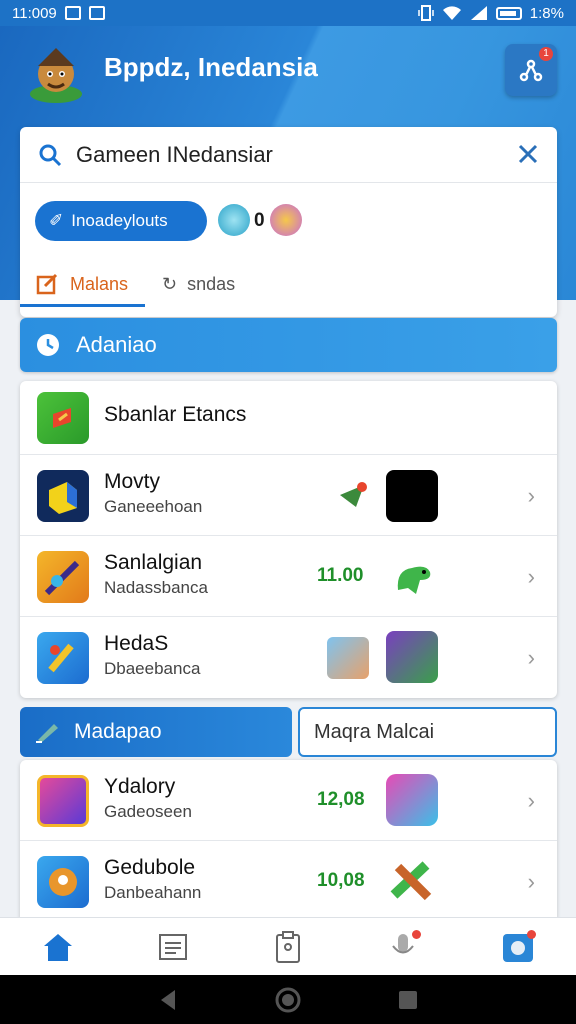 The width and height of the screenshot is (576, 1024). What do you see at coordinates (288, 657) in the screenshot?
I see `list-item: HedaS Dbaeebanca ›` at bounding box center [288, 657].